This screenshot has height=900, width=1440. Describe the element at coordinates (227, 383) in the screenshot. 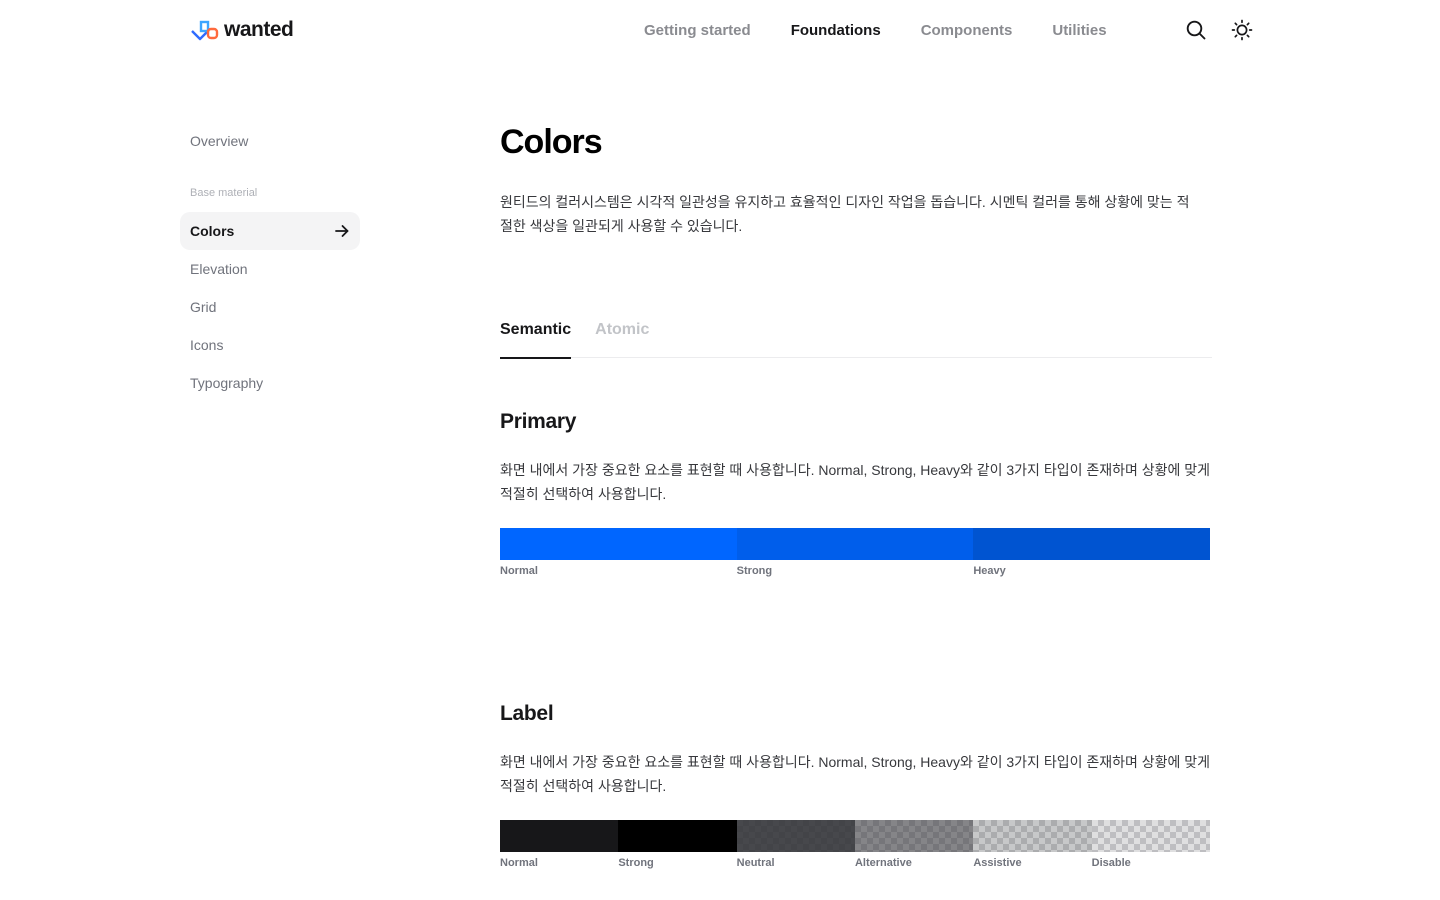

I see `sidebar-item-label: Typography` at that location.